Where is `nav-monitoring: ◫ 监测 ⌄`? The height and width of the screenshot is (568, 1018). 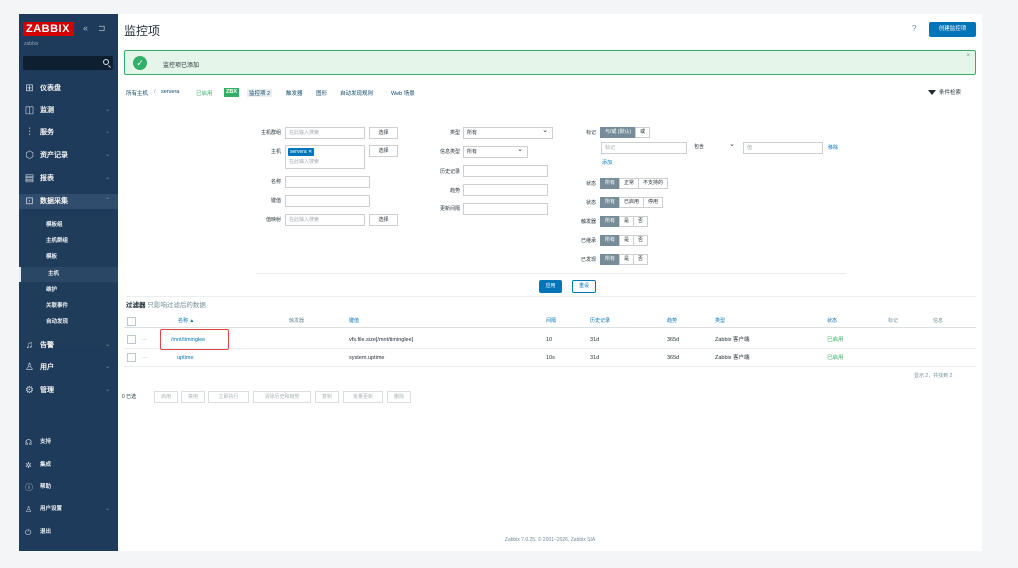
nav-monitoring: ◫ 监测 ⌄ is located at coordinates (68, 110).